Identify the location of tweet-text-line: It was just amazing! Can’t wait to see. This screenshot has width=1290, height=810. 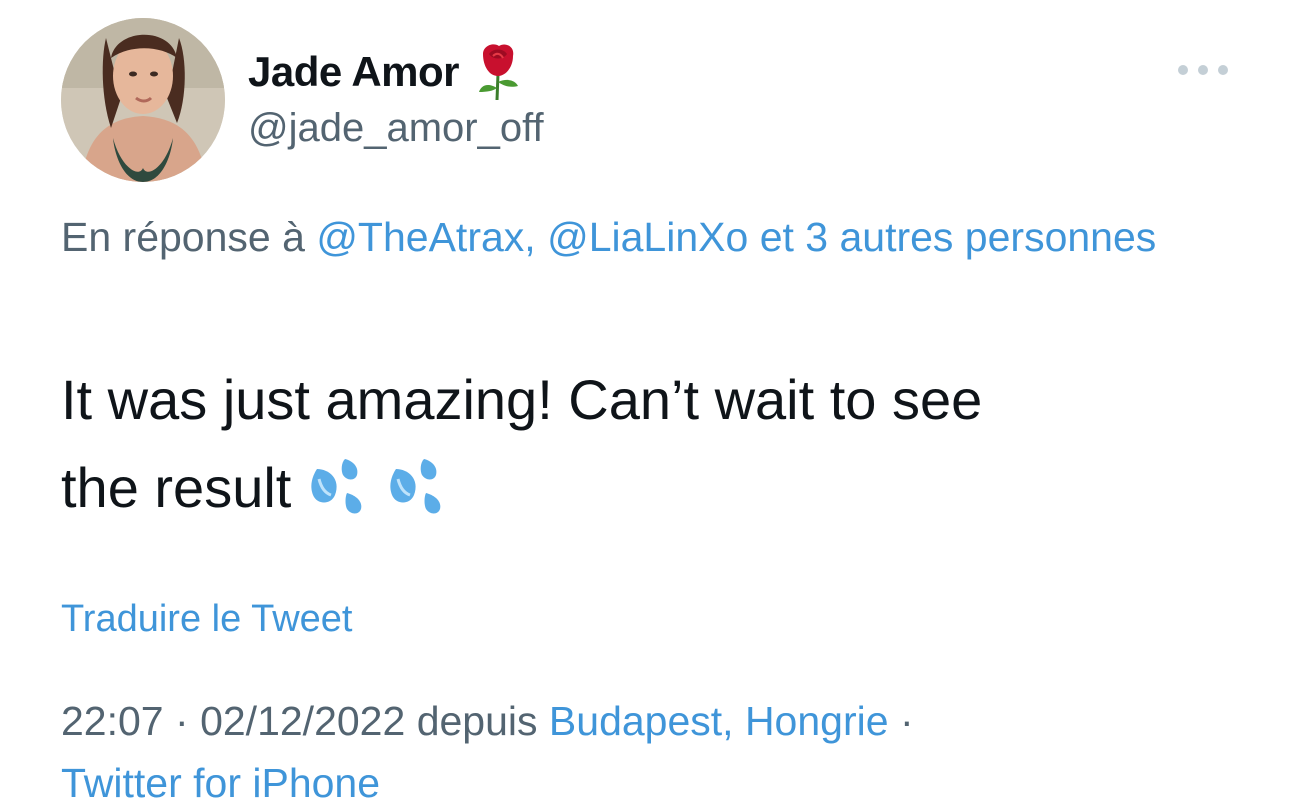
(522, 399).